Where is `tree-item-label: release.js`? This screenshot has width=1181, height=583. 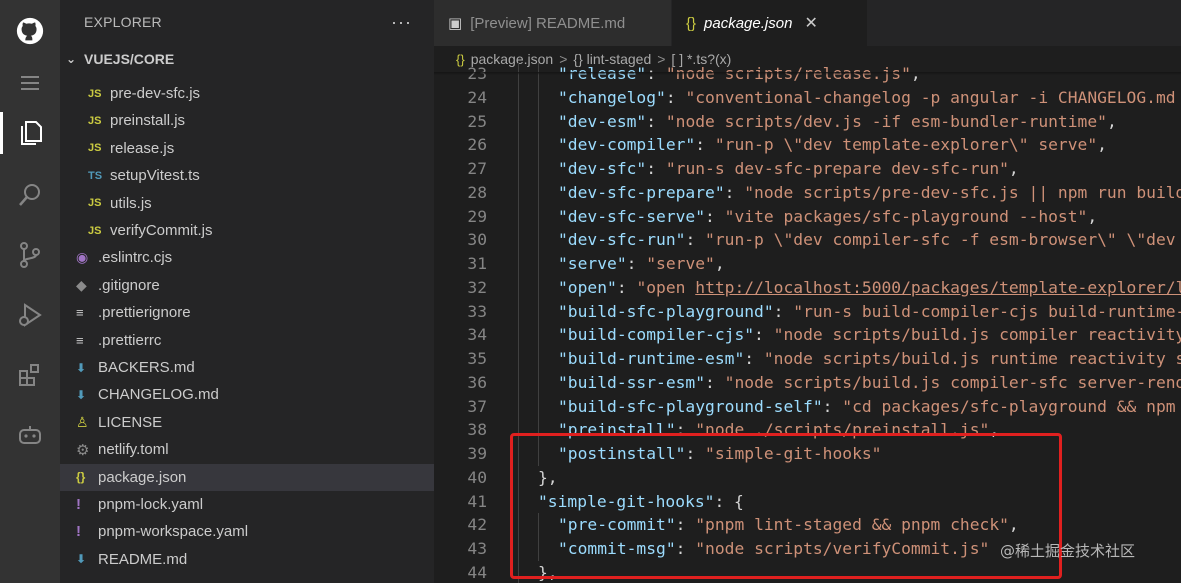 tree-item-label: release.js is located at coordinates (142, 148).